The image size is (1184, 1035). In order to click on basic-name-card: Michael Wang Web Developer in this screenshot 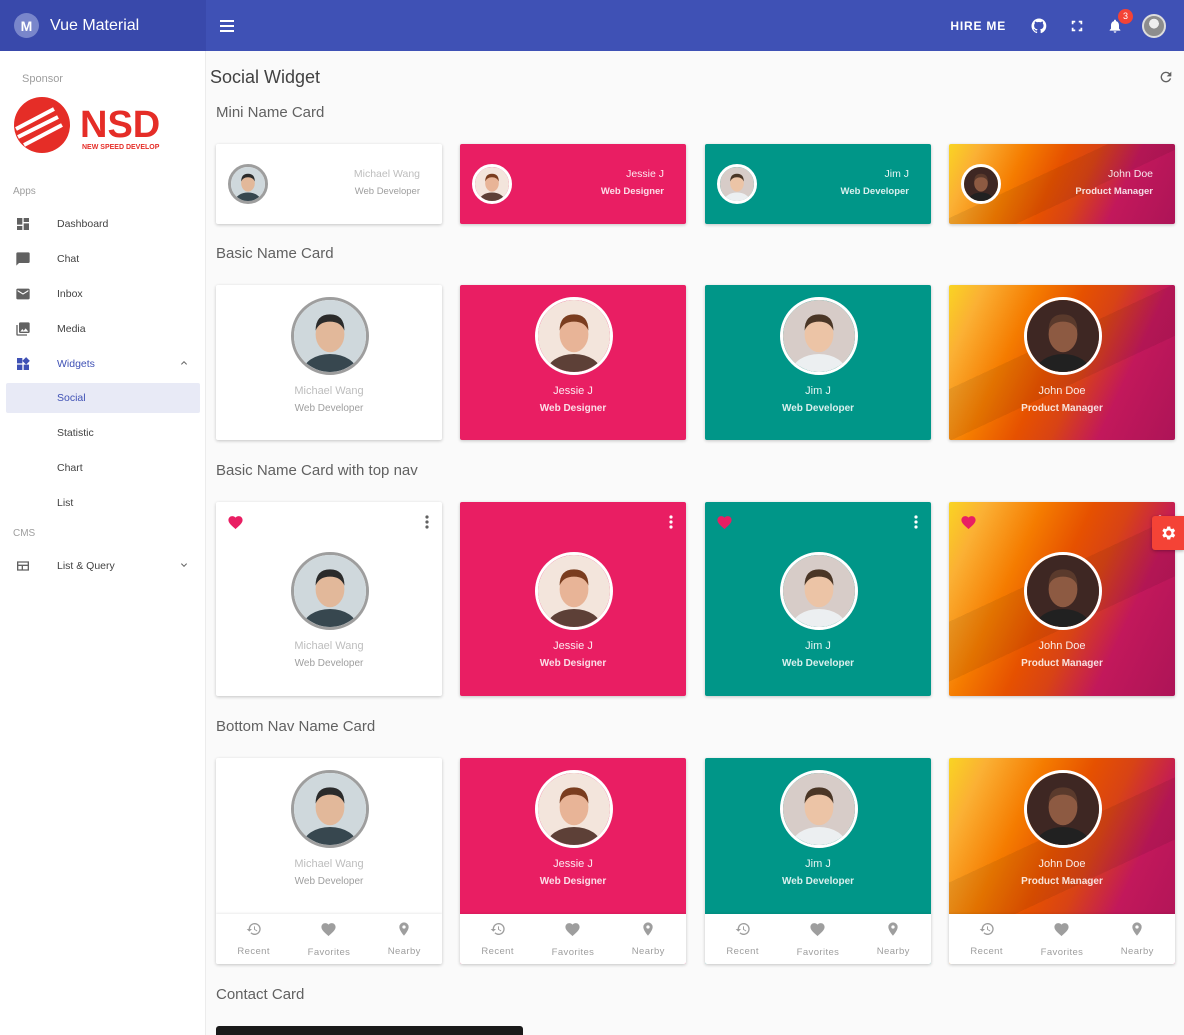, I will do `click(329, 362)`.